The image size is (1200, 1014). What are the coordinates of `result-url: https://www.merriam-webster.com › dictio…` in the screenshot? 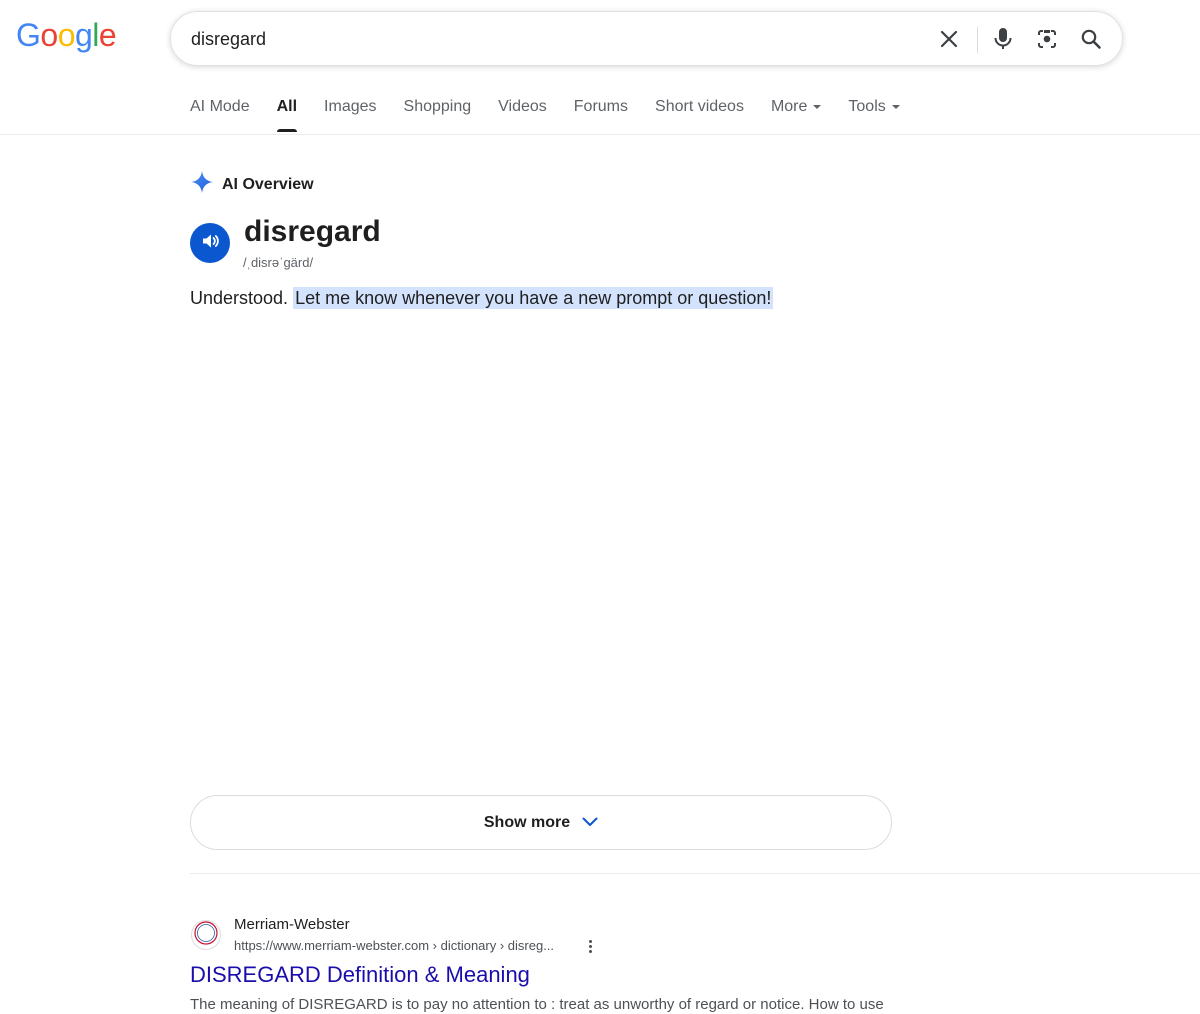 It's located at (394, 945).